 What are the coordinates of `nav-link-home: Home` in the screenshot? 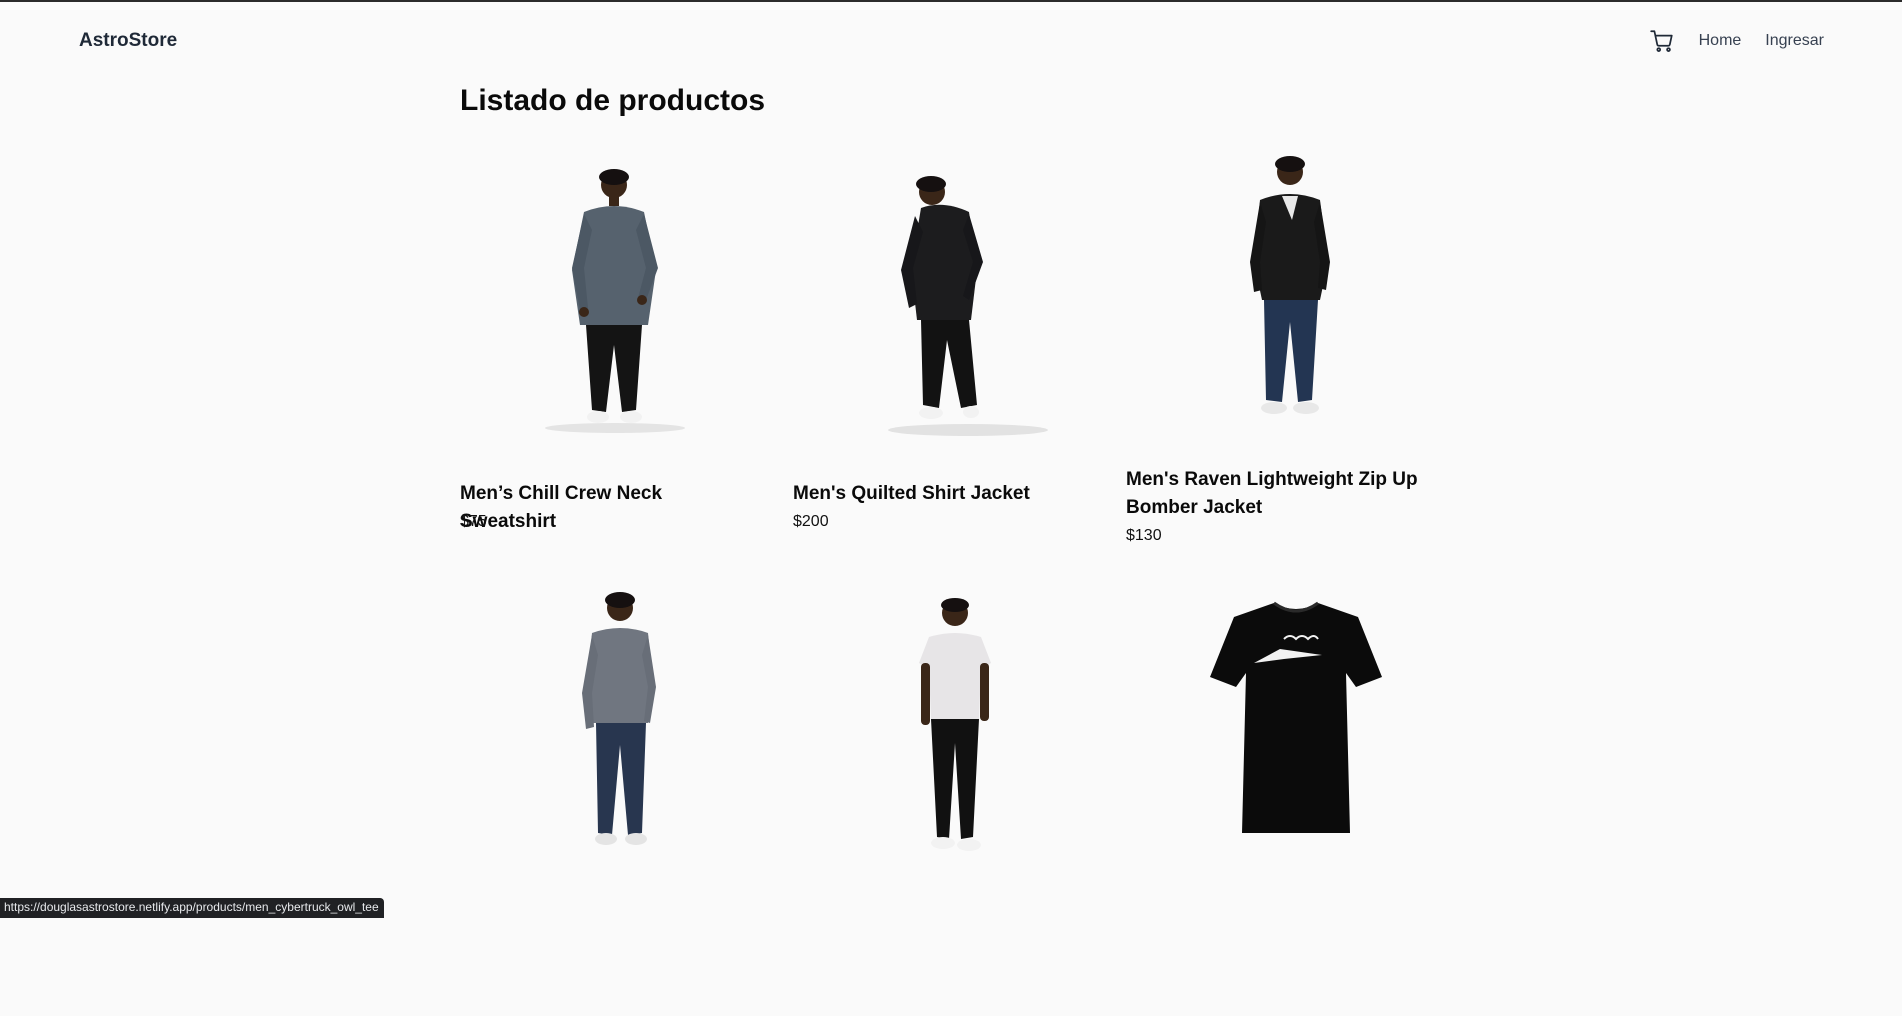 It's located at (1720, 41).